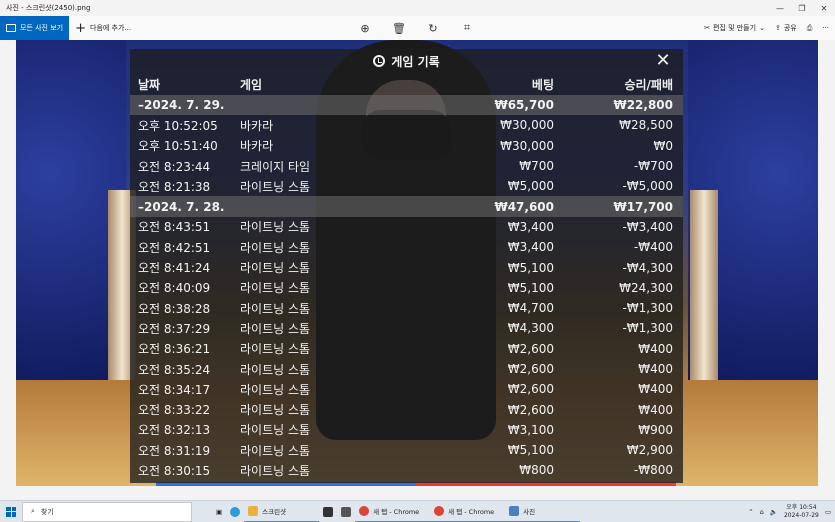 This screenshot has width=835, height=522. What do you see at coordinates (415, 61) in the screenshot?
I see `panel-title: 게임 기록` at bounding box center [415, 61].